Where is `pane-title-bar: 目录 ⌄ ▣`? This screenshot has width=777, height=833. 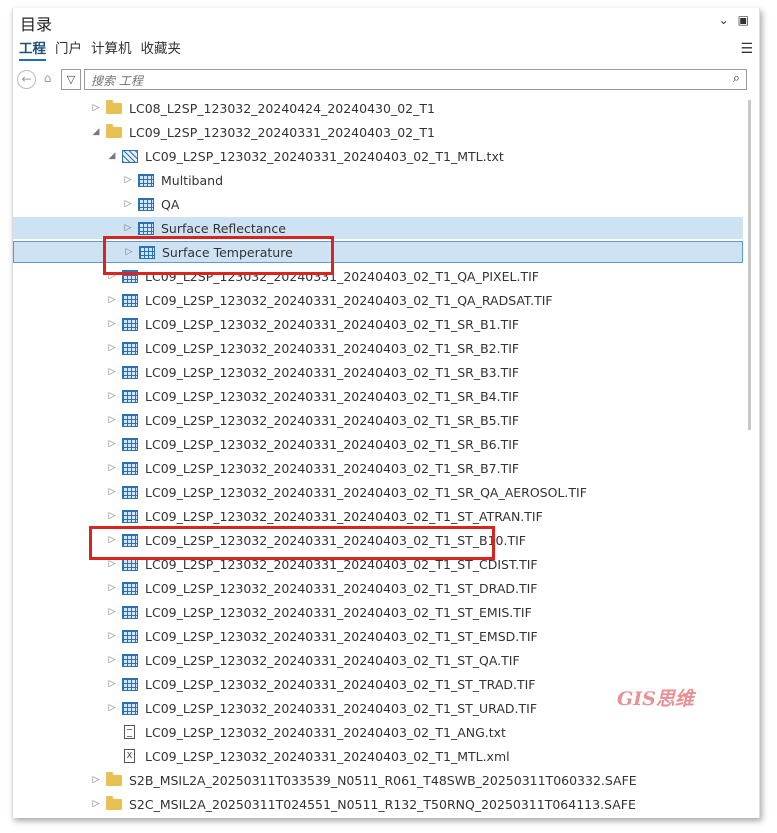 pane-title-bar: 目录 ⌄ ▣ is located at coordinates (386, 22).